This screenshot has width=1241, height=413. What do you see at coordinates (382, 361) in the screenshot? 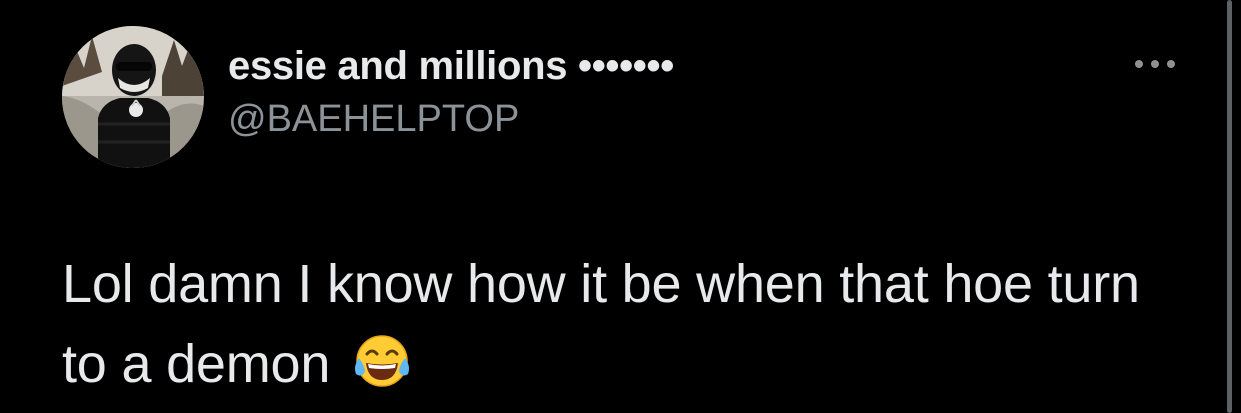
I see `face-with-tears-of-joy-icon` at bounding box center [382, 361].